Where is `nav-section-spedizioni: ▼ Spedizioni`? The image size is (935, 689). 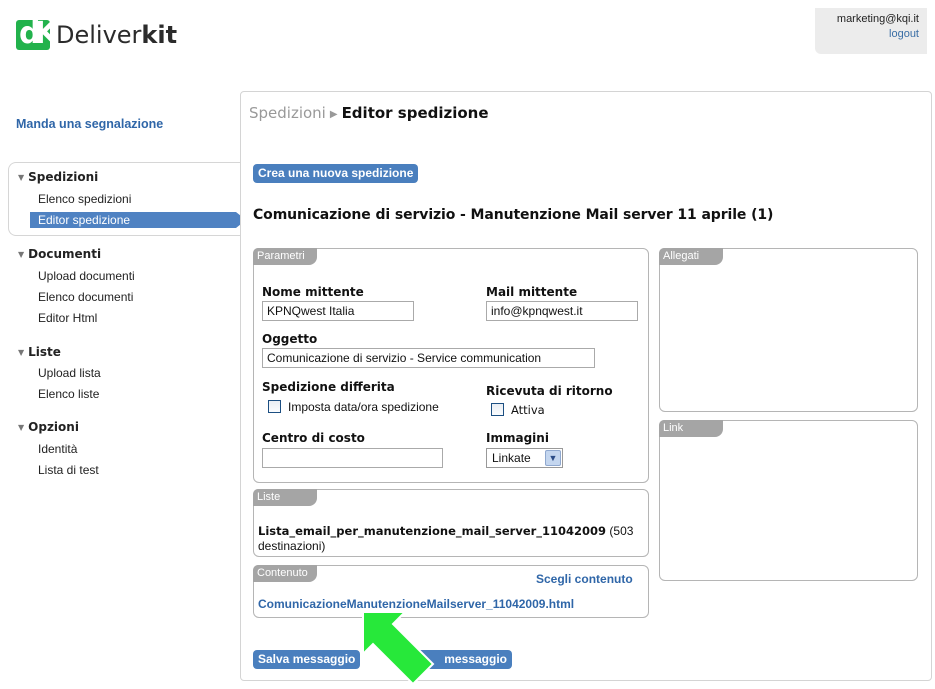 nav-section-spedizioni: ▼ Spedizioni is located at coordinates (58, 177).